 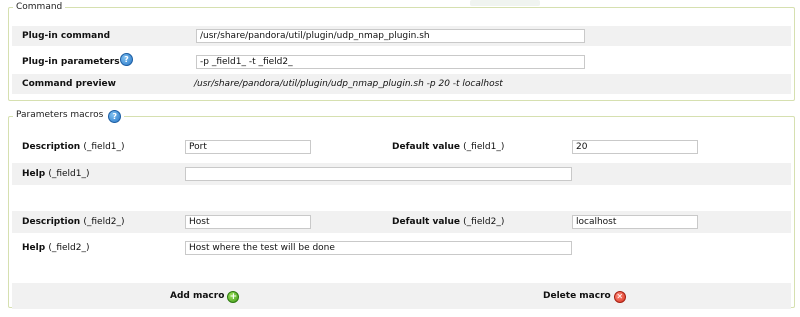 I want to click on macro1-default-label-text: Default value, so click(x=426, y=147).